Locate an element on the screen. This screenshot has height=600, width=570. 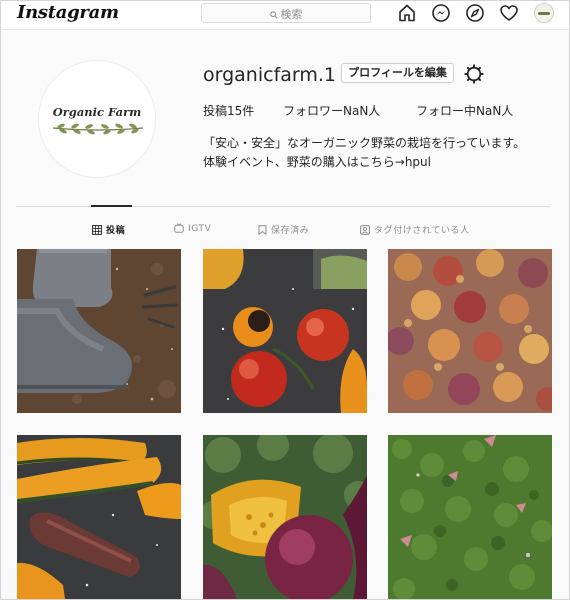
home-icon is located at coordinates (407, 13).